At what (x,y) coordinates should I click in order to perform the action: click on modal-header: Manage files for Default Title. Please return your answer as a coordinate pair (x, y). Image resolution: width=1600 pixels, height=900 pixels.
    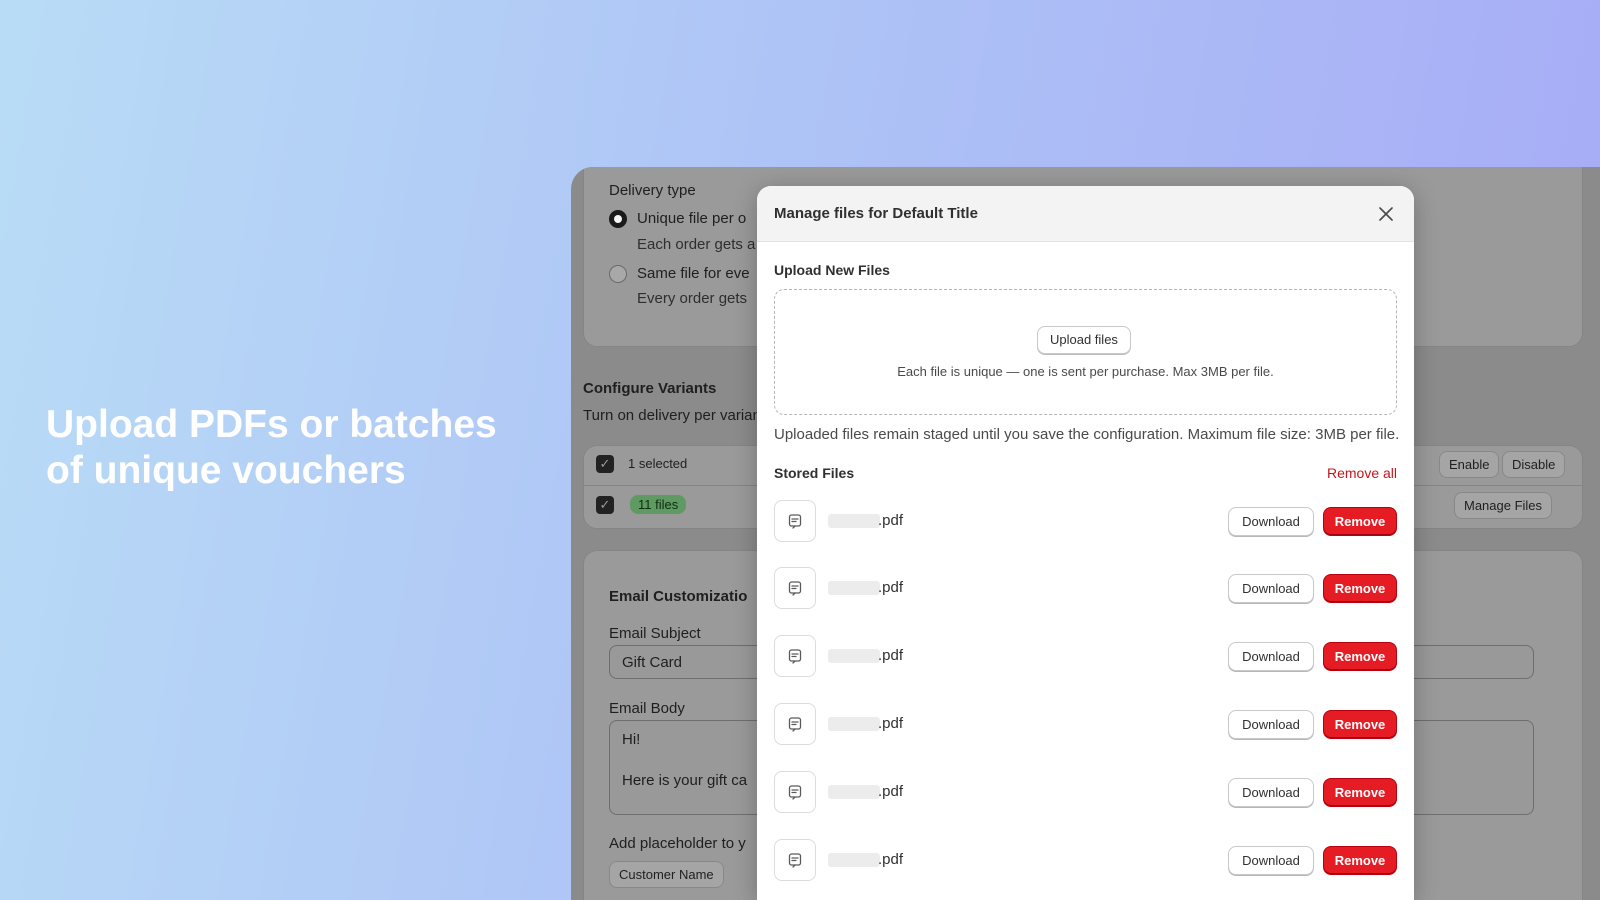
    Looking at the image, I should click on (1085, 214).